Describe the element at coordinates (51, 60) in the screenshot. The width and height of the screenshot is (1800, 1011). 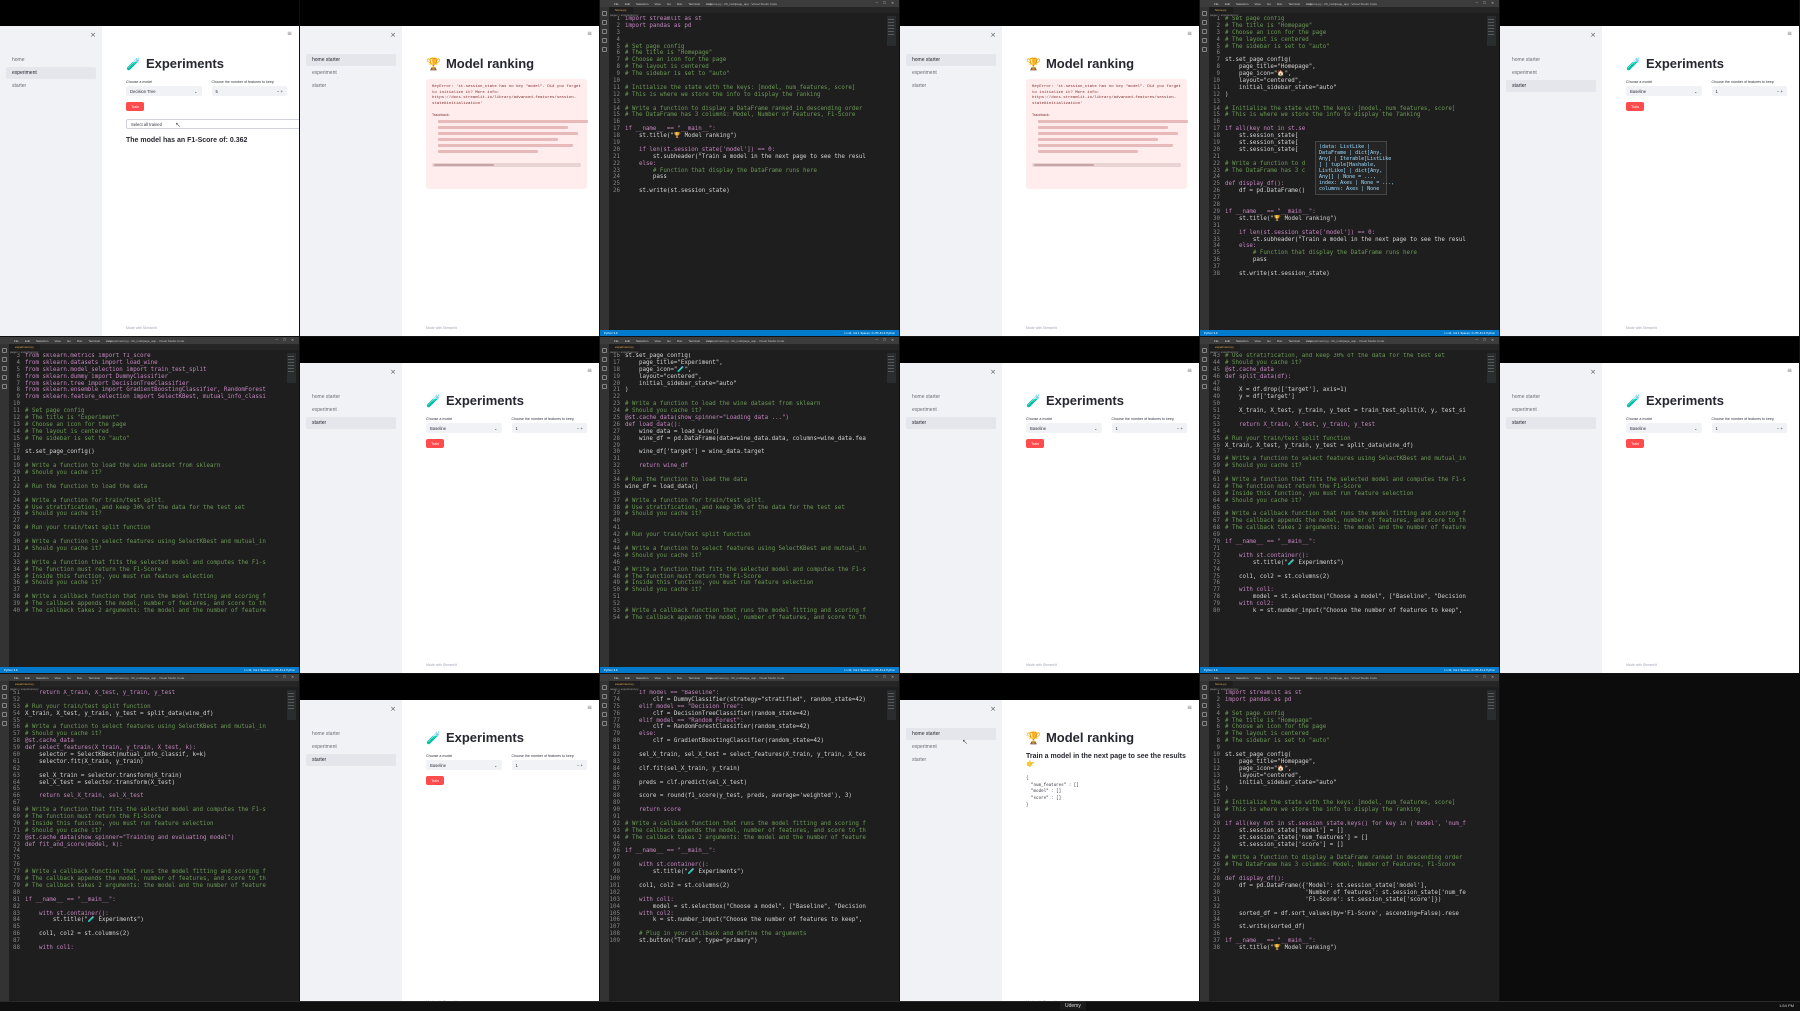
I see `sidebar-nav-item: home` at that location.